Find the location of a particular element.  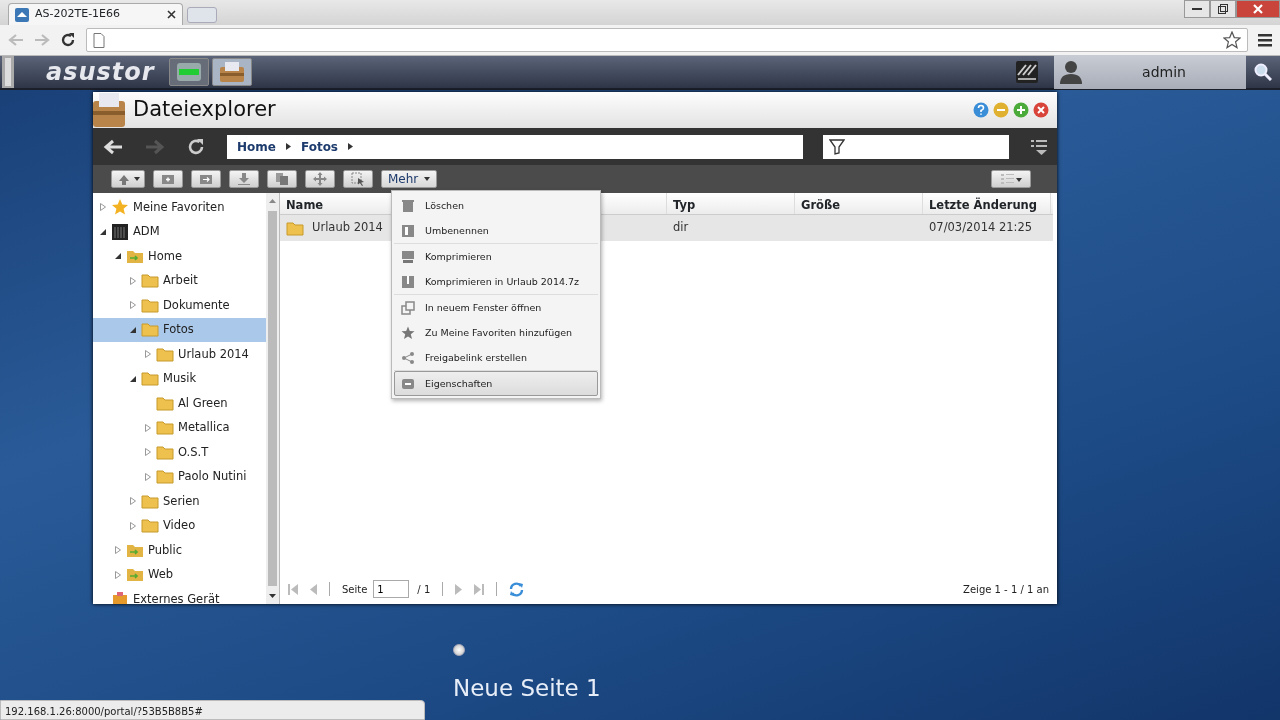

tree-item: Public is located at coordinates (179, 550).